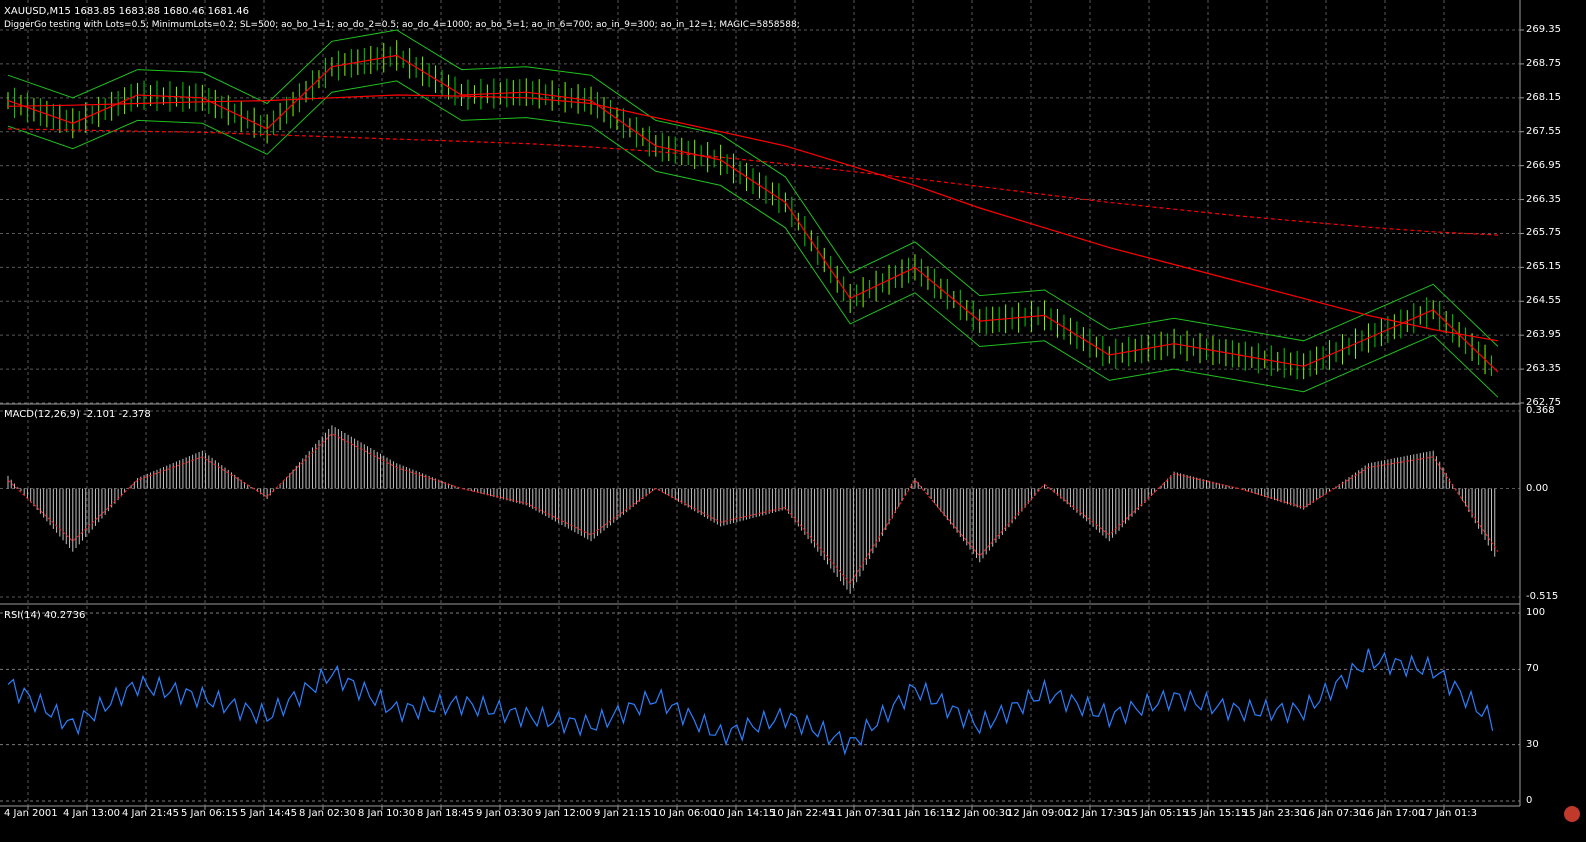 This screenshot has width=1586, height=842. What do you see at coordinates (77, 414) in the screenshot?
I see `macd-label: MACD(12,26,9) -2.101 -2.378` at bounding box center [77, 414].